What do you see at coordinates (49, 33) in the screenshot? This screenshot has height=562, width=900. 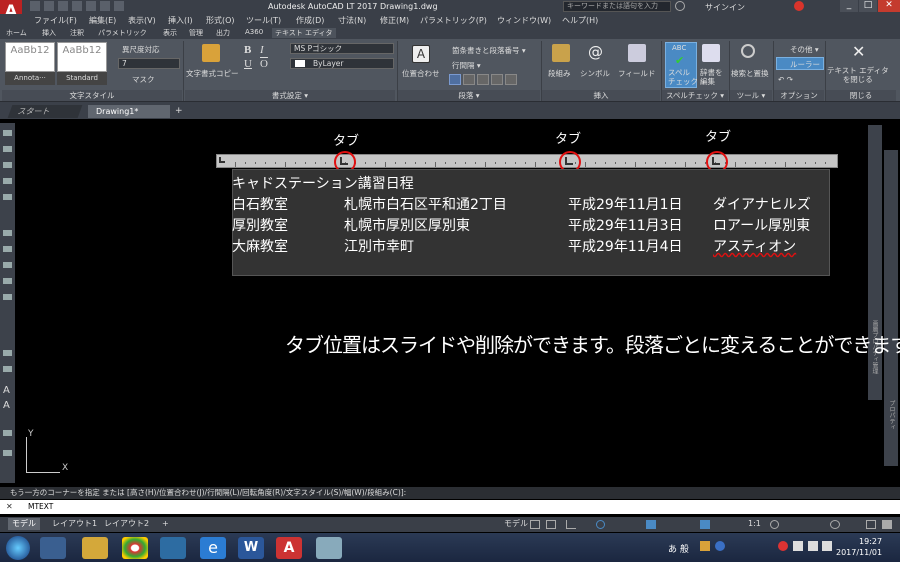 I see `tab-insert: 挿入` at bounding box center [49, 33].